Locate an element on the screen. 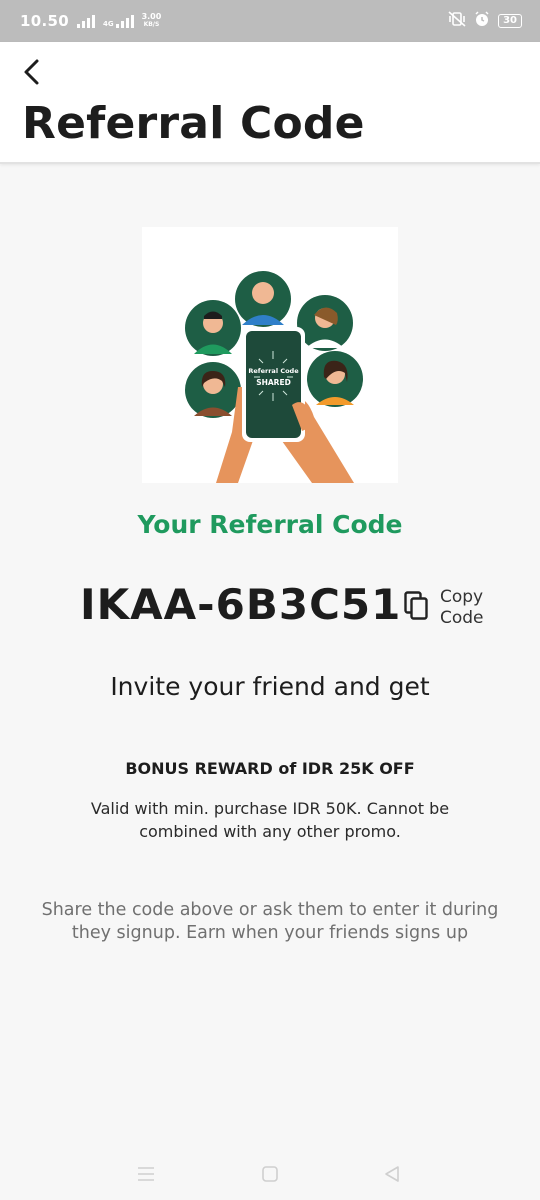 Image resolution: width=540 pixels, height=1200 pixels. menu-icon is located at coordinates (146, 1174).